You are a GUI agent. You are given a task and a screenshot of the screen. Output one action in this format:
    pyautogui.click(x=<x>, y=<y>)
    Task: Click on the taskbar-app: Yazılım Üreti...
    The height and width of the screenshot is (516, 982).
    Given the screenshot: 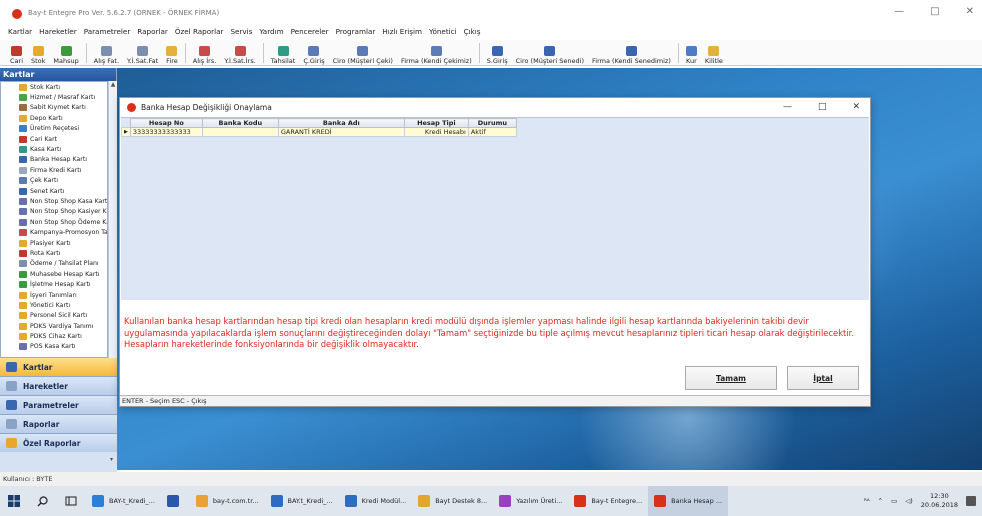 What is the action you would take?
    pyautogui.click(x=530, y=501)
    